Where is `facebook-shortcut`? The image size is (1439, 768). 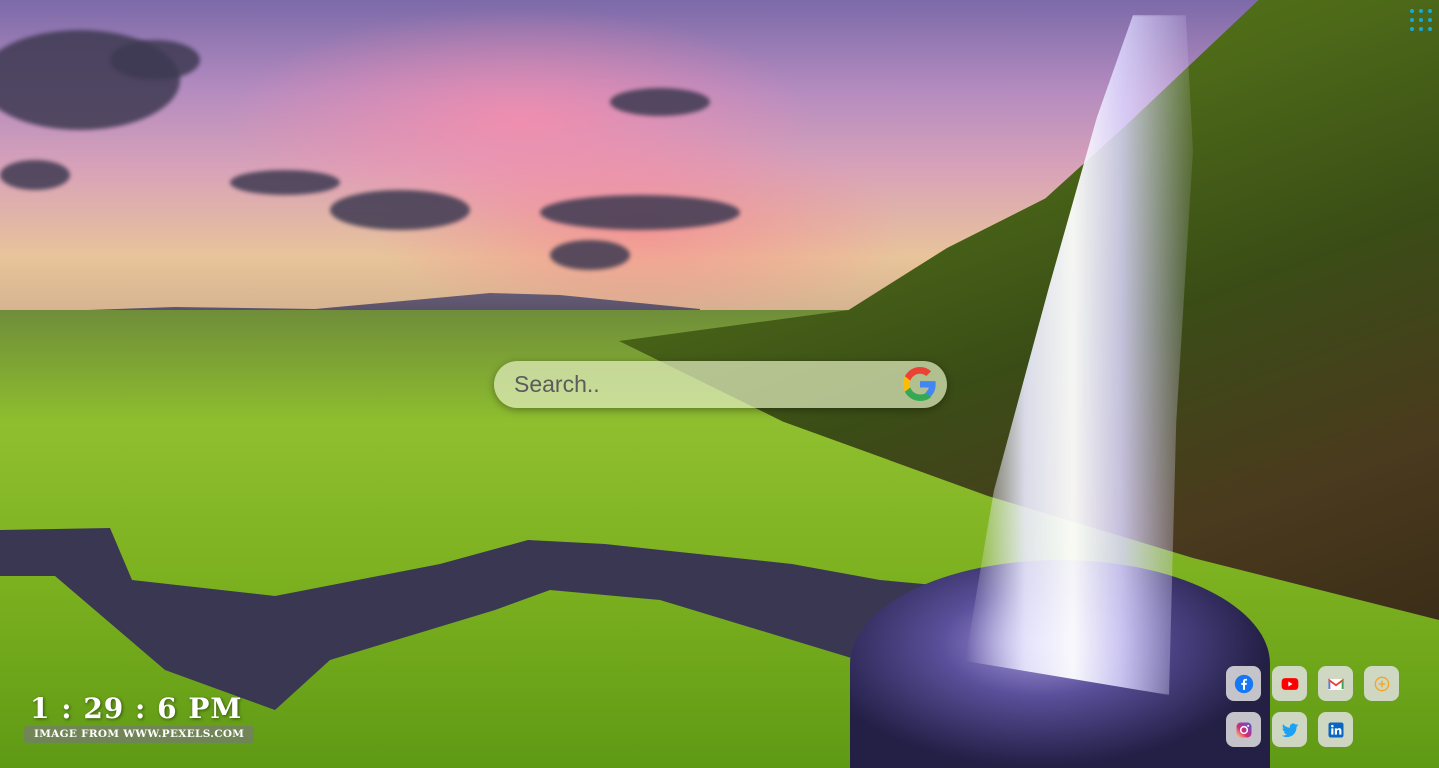
facebook-shortcut is located at coordinates (1243, 683).